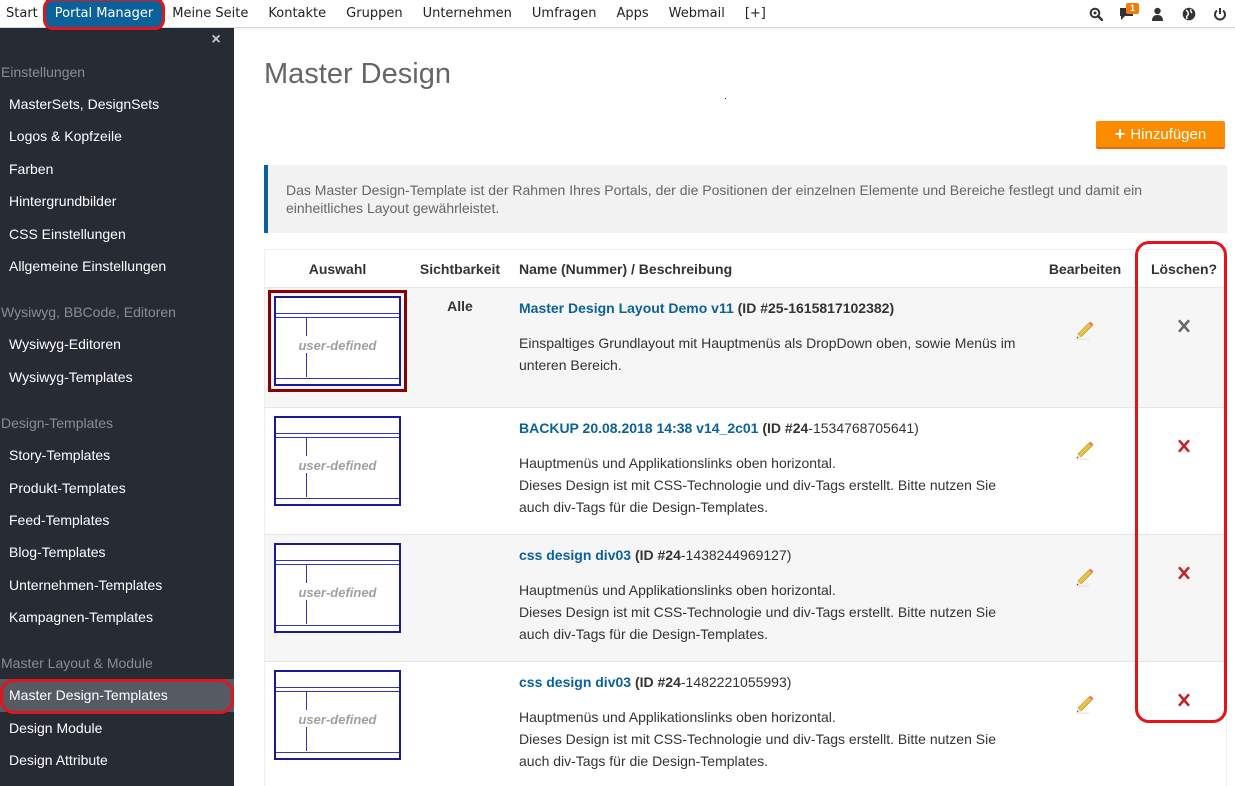  Describe the element at coordinates (117, 728) in the screenshot. I see `sidebar-item-design-module: Design Module` at that location.